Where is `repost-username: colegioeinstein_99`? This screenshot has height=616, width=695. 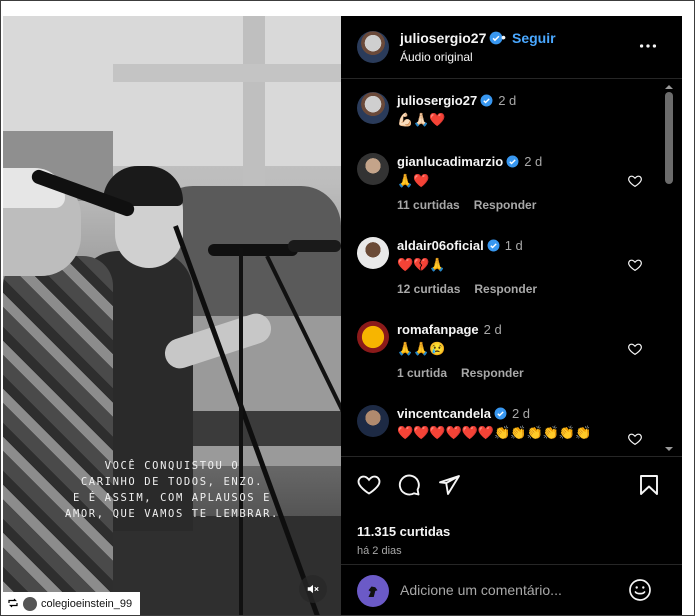
repost-username: colegioeinstein_99 is located at coordinates (86, 604).